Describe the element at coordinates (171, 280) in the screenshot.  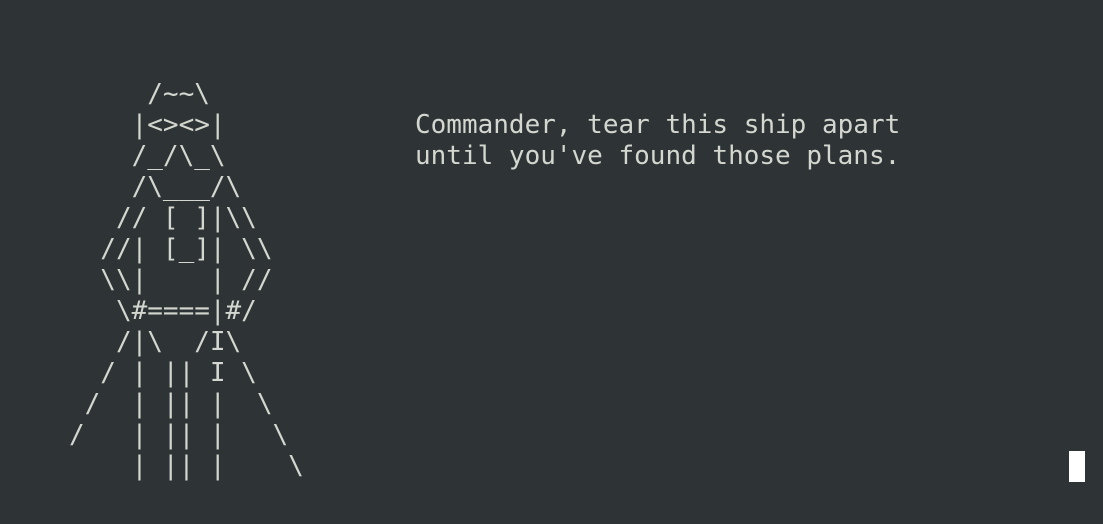
I see `ascii-art-line-7: \\| | //` at that location.